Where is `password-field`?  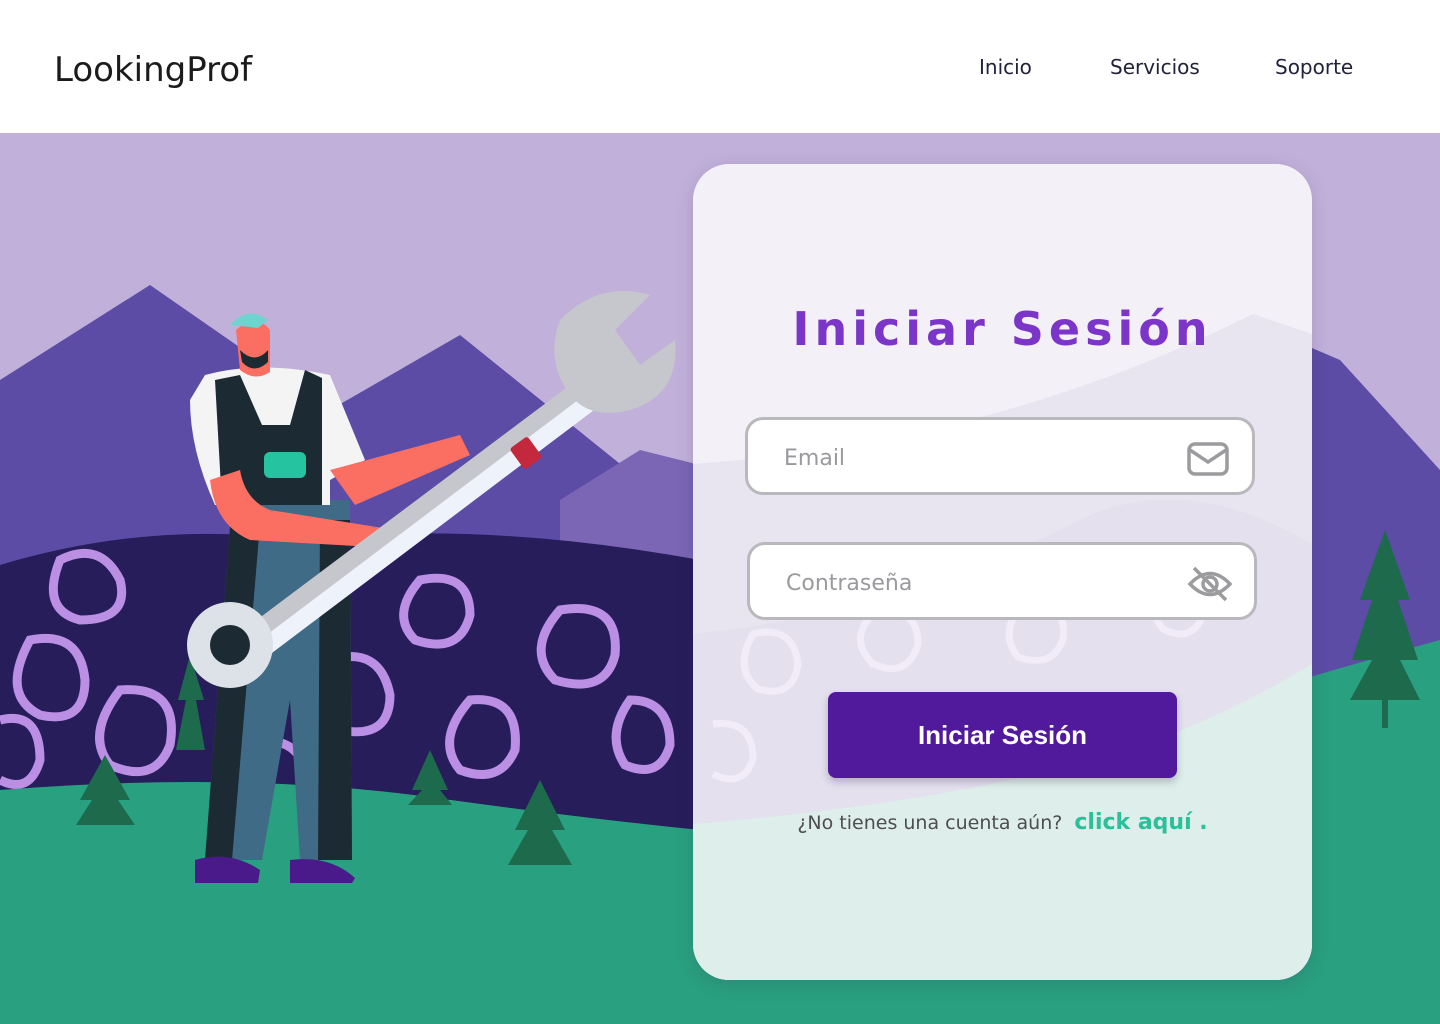 password-field is located at coordinates (1002, 581).